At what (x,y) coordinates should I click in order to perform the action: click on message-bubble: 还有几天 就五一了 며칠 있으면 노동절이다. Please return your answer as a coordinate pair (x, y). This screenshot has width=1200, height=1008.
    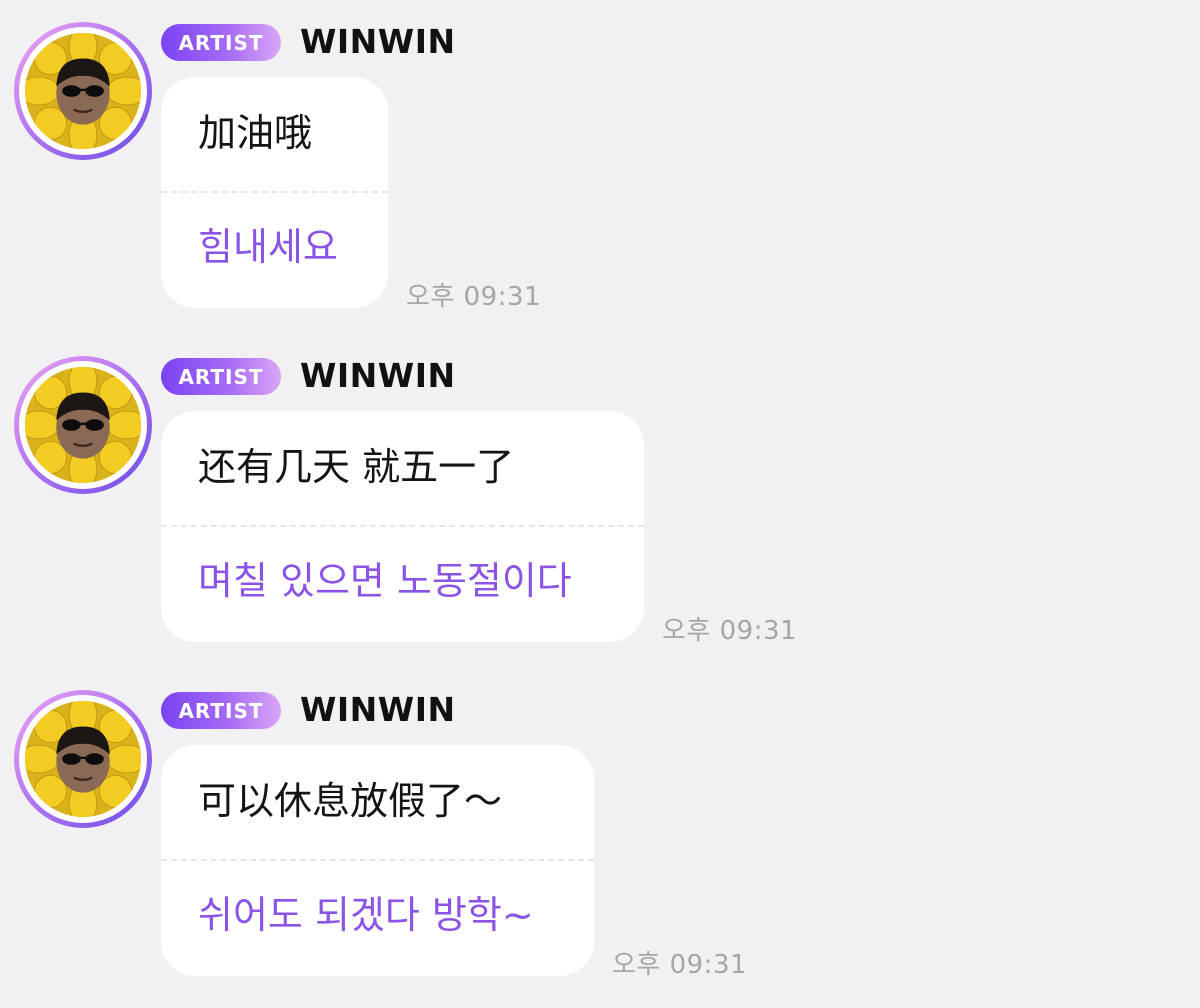
    Looking at the image, I should click on (402, 526).